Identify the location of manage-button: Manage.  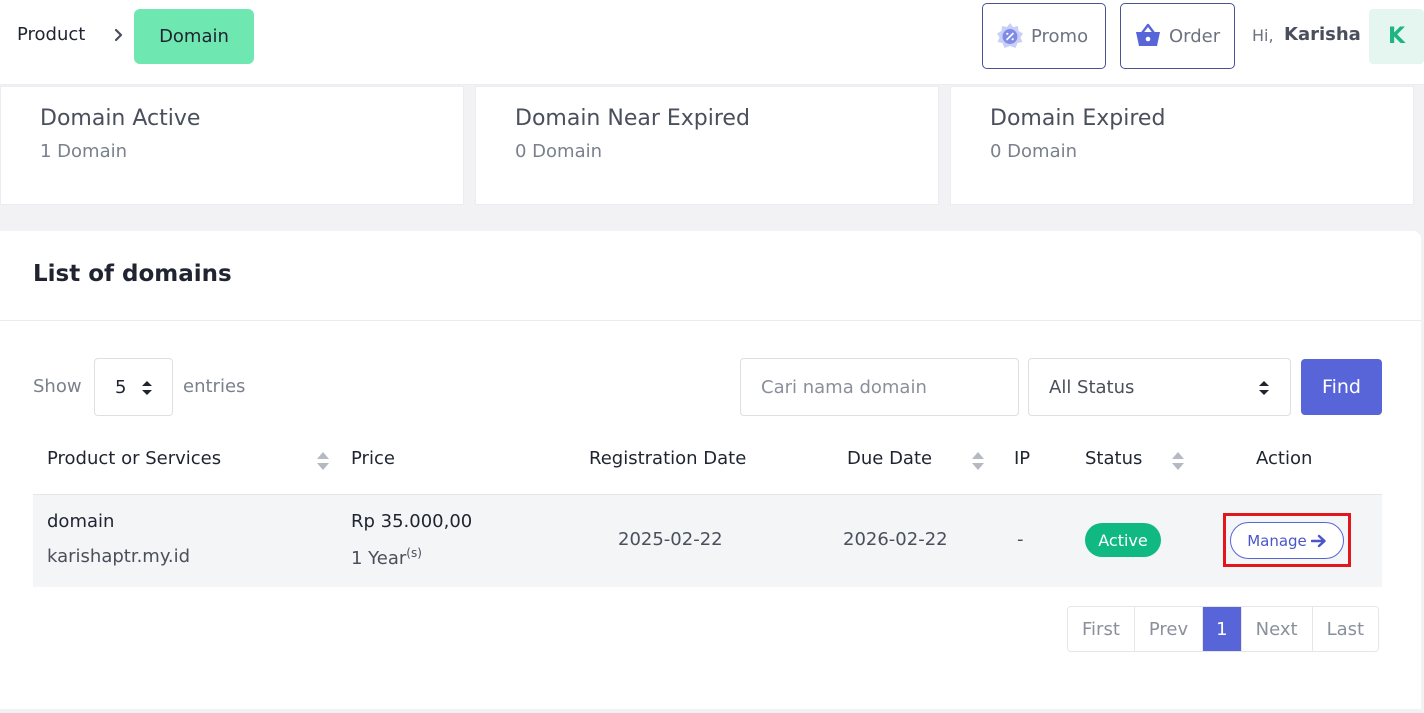
(1287, 540).